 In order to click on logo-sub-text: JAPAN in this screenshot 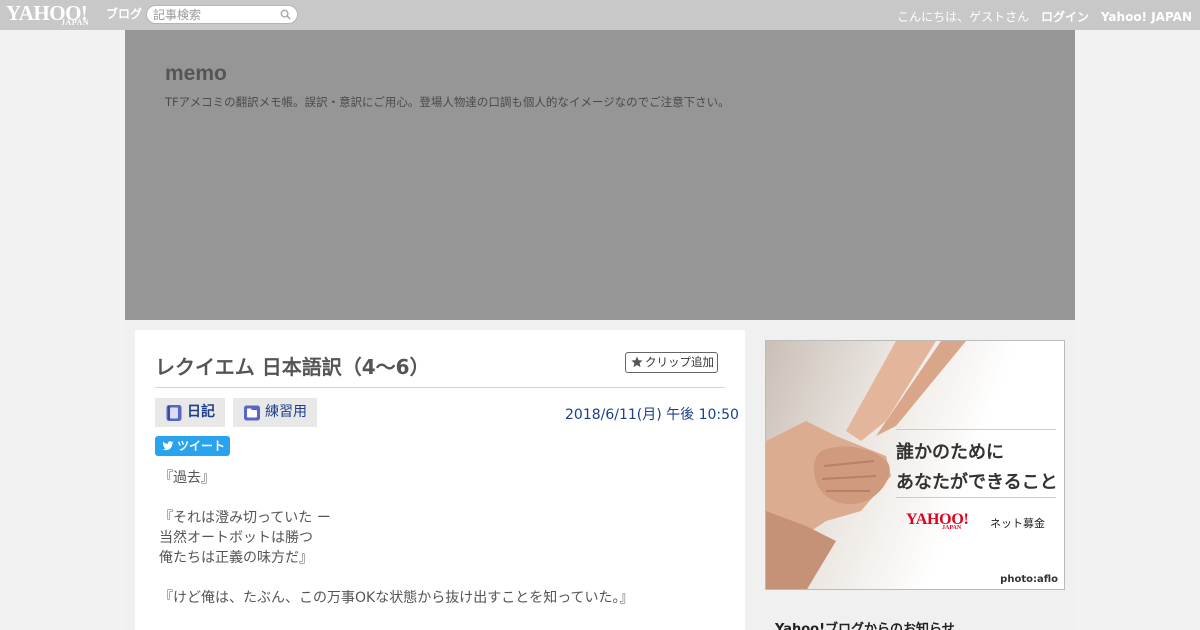, I will do `click(75, 22)`.